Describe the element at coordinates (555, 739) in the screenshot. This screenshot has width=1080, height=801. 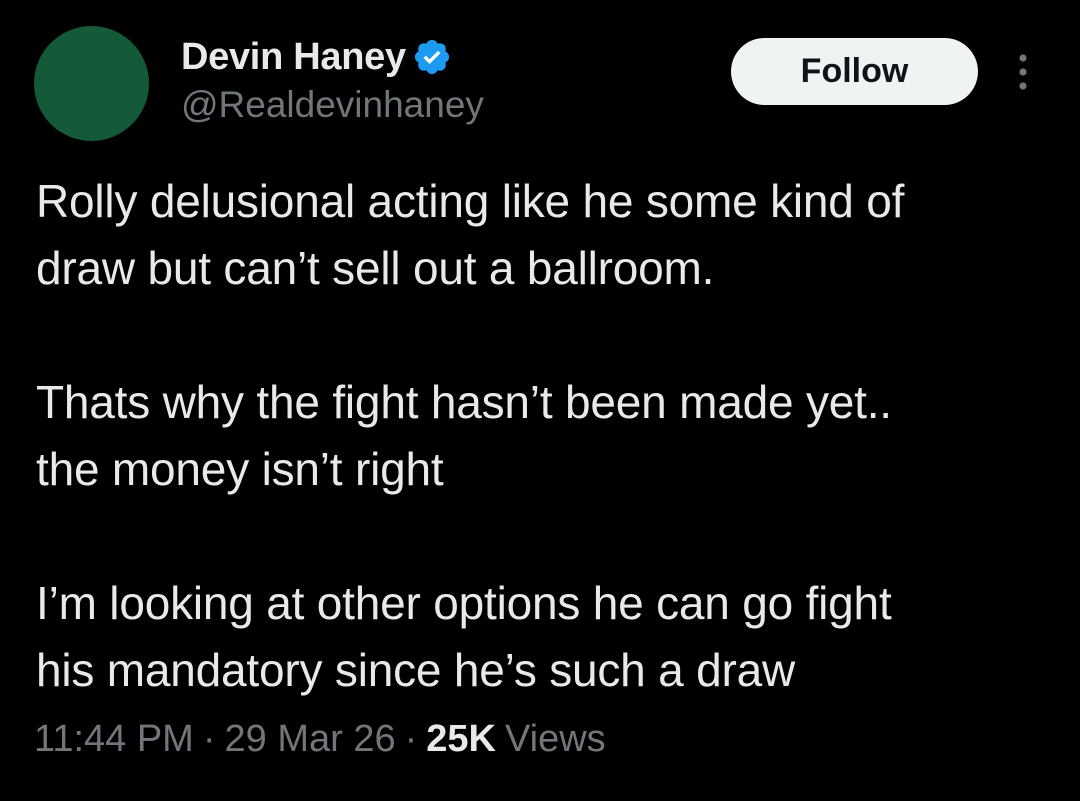
I see `views-label: Views` at that location.